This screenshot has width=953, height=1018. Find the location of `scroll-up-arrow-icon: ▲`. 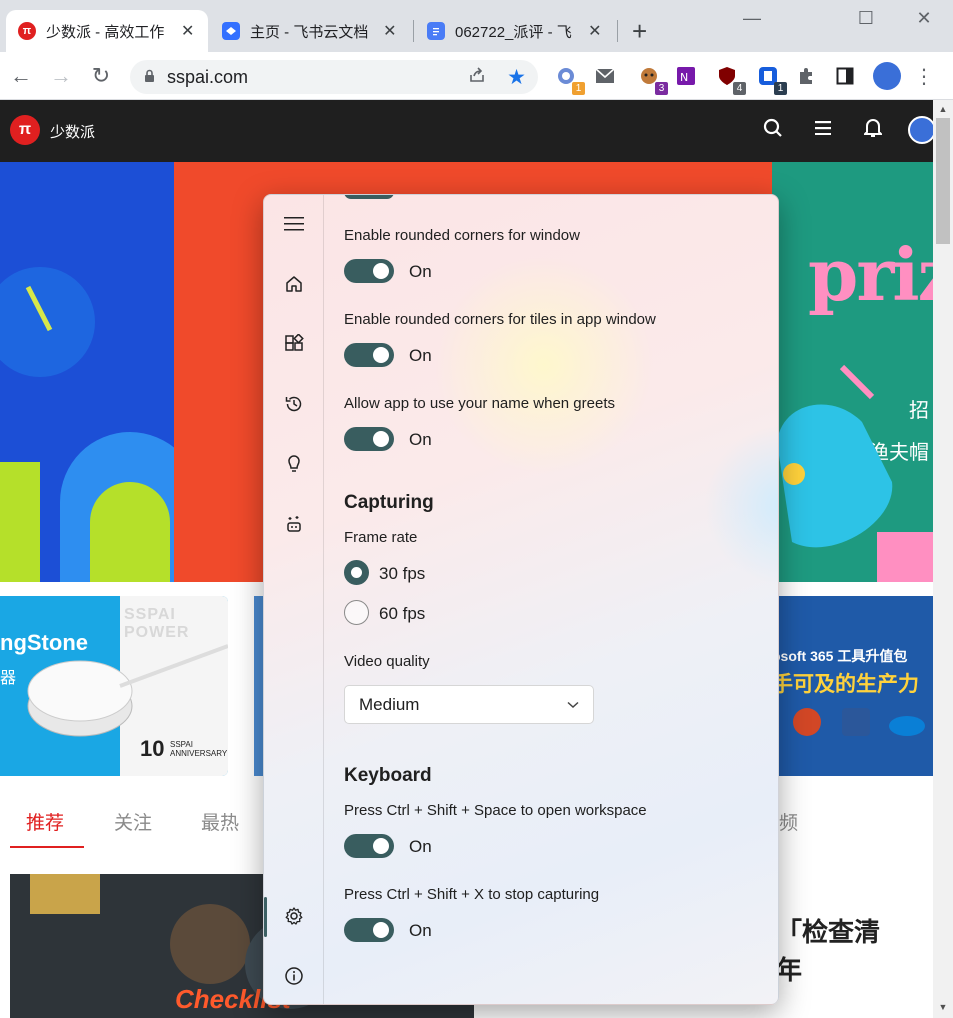

scroll-up-arrow-icon: ▲ is located at coordinates (943, 109).